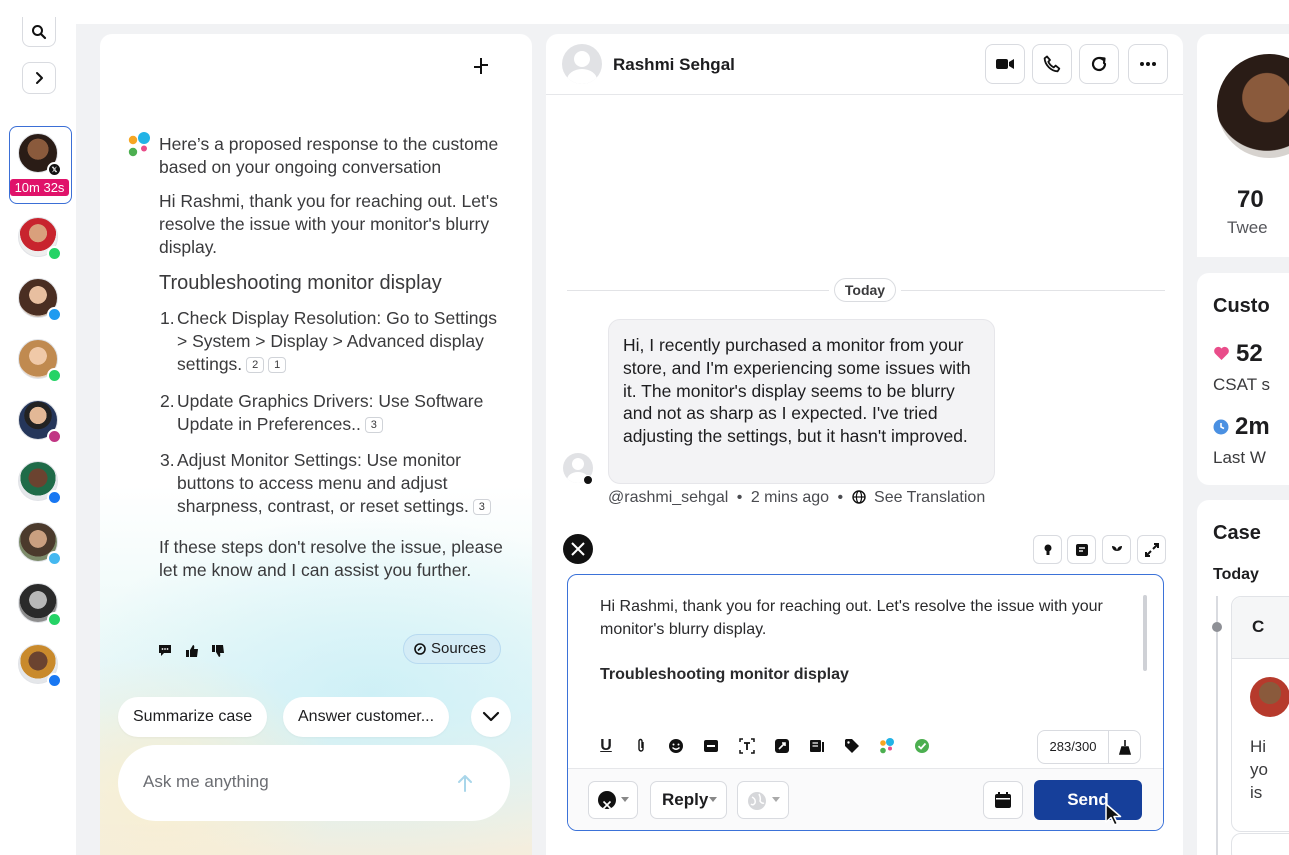 This screenshot has height=855, width=1289. What do you see at coordinates (1259, 769) in the screenshot?
I see `case-preview-text: Hi yo is` at bounding box center [1259, 769].